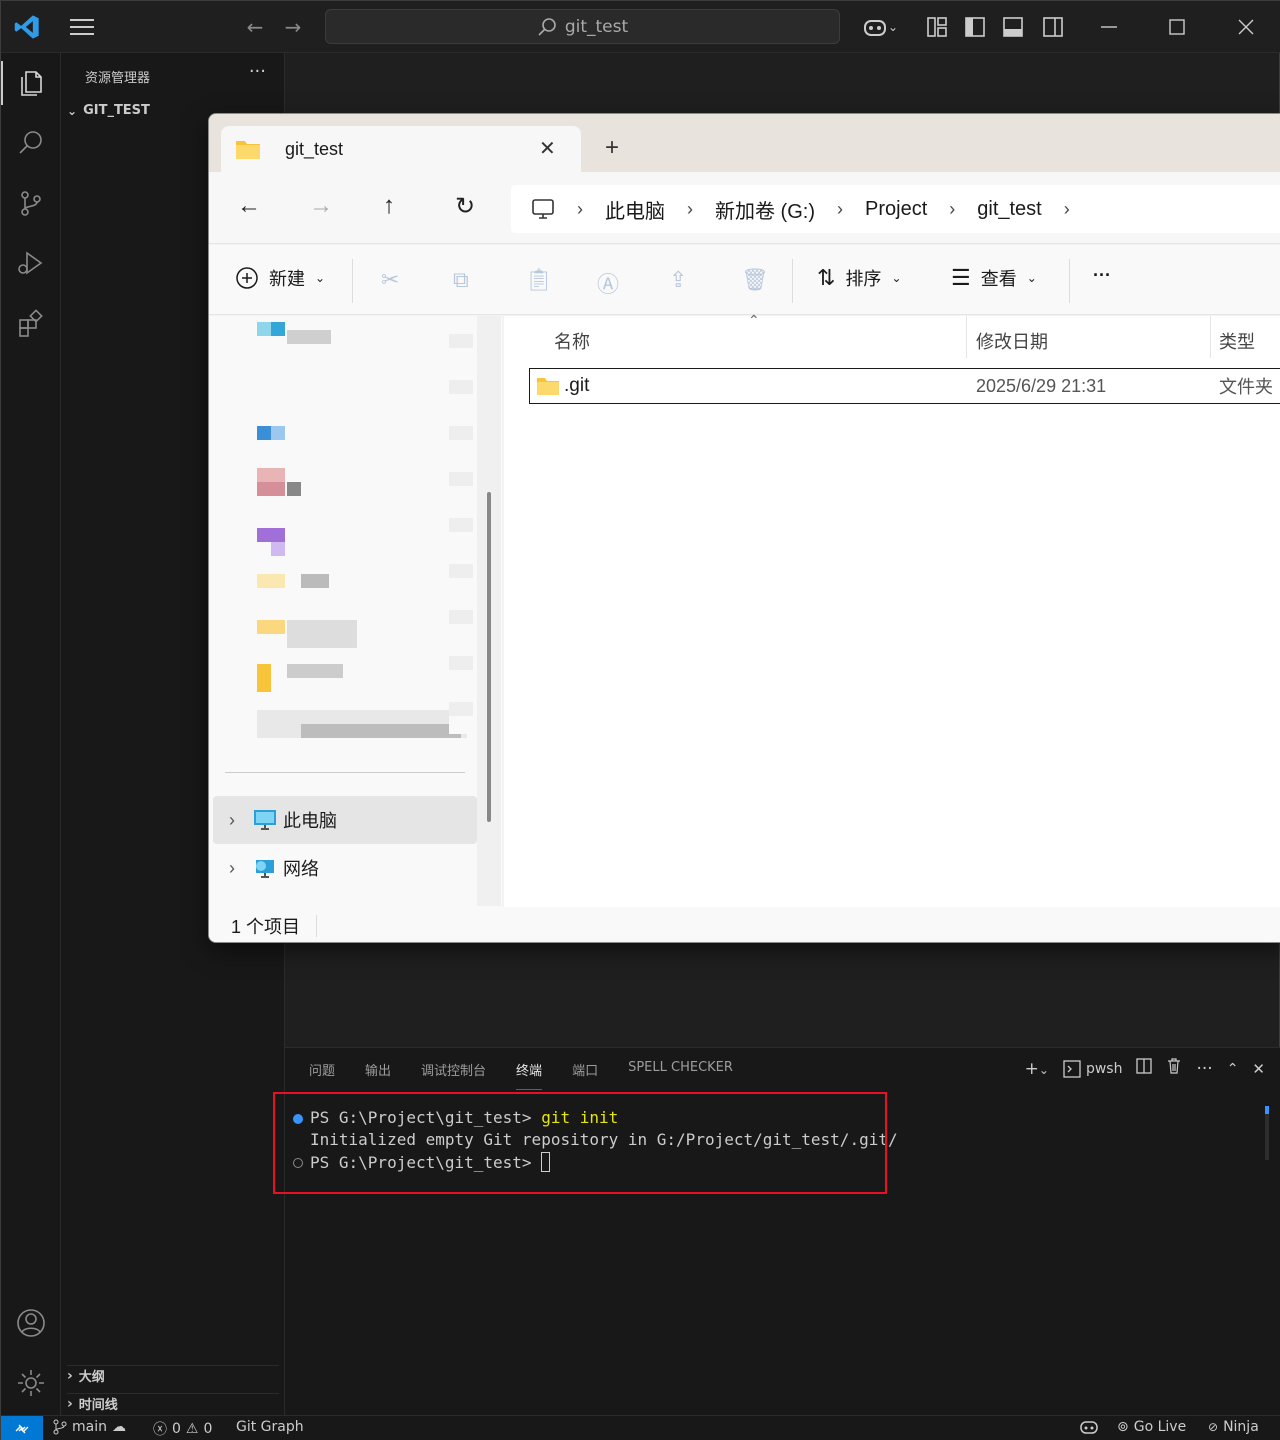 The width and height of the screenshot is (1280, 1440). Describe the element at coordinates (119, 1427) in the screenshot. I see `sync-cloud-icon: ☁` at that location.